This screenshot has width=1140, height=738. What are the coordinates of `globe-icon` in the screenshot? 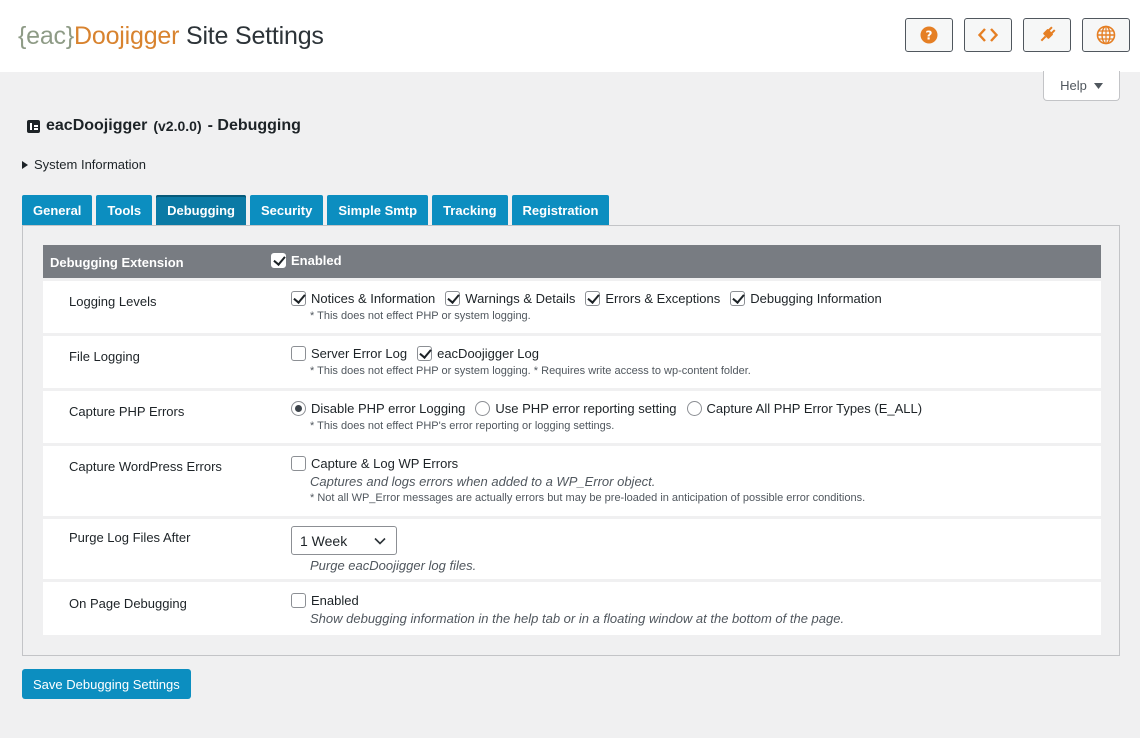 It's located at (1106, 35).